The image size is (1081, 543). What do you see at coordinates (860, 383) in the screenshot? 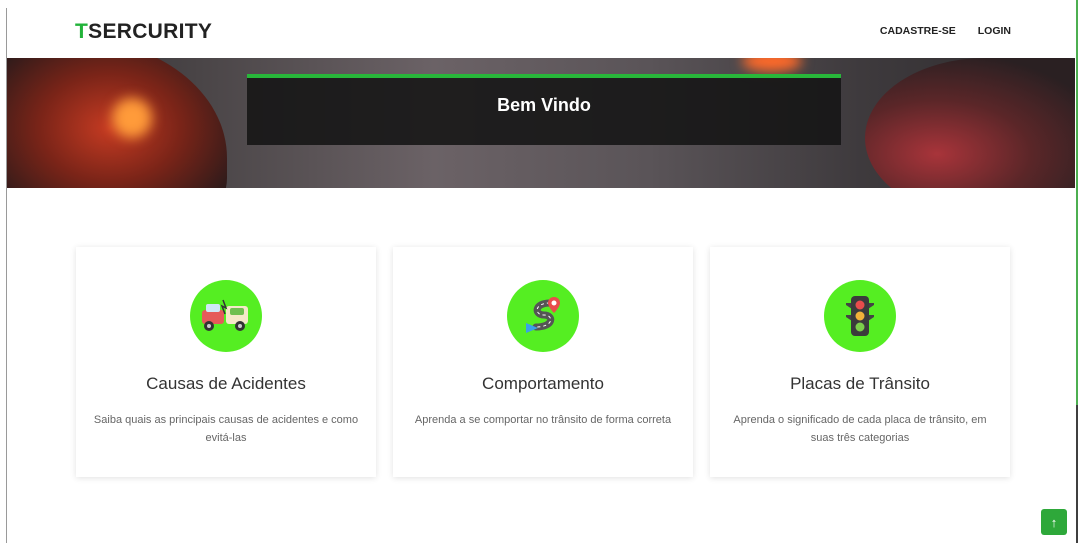
I see `card-title: Placas de Trânsito` at bounding box center [860, 383].